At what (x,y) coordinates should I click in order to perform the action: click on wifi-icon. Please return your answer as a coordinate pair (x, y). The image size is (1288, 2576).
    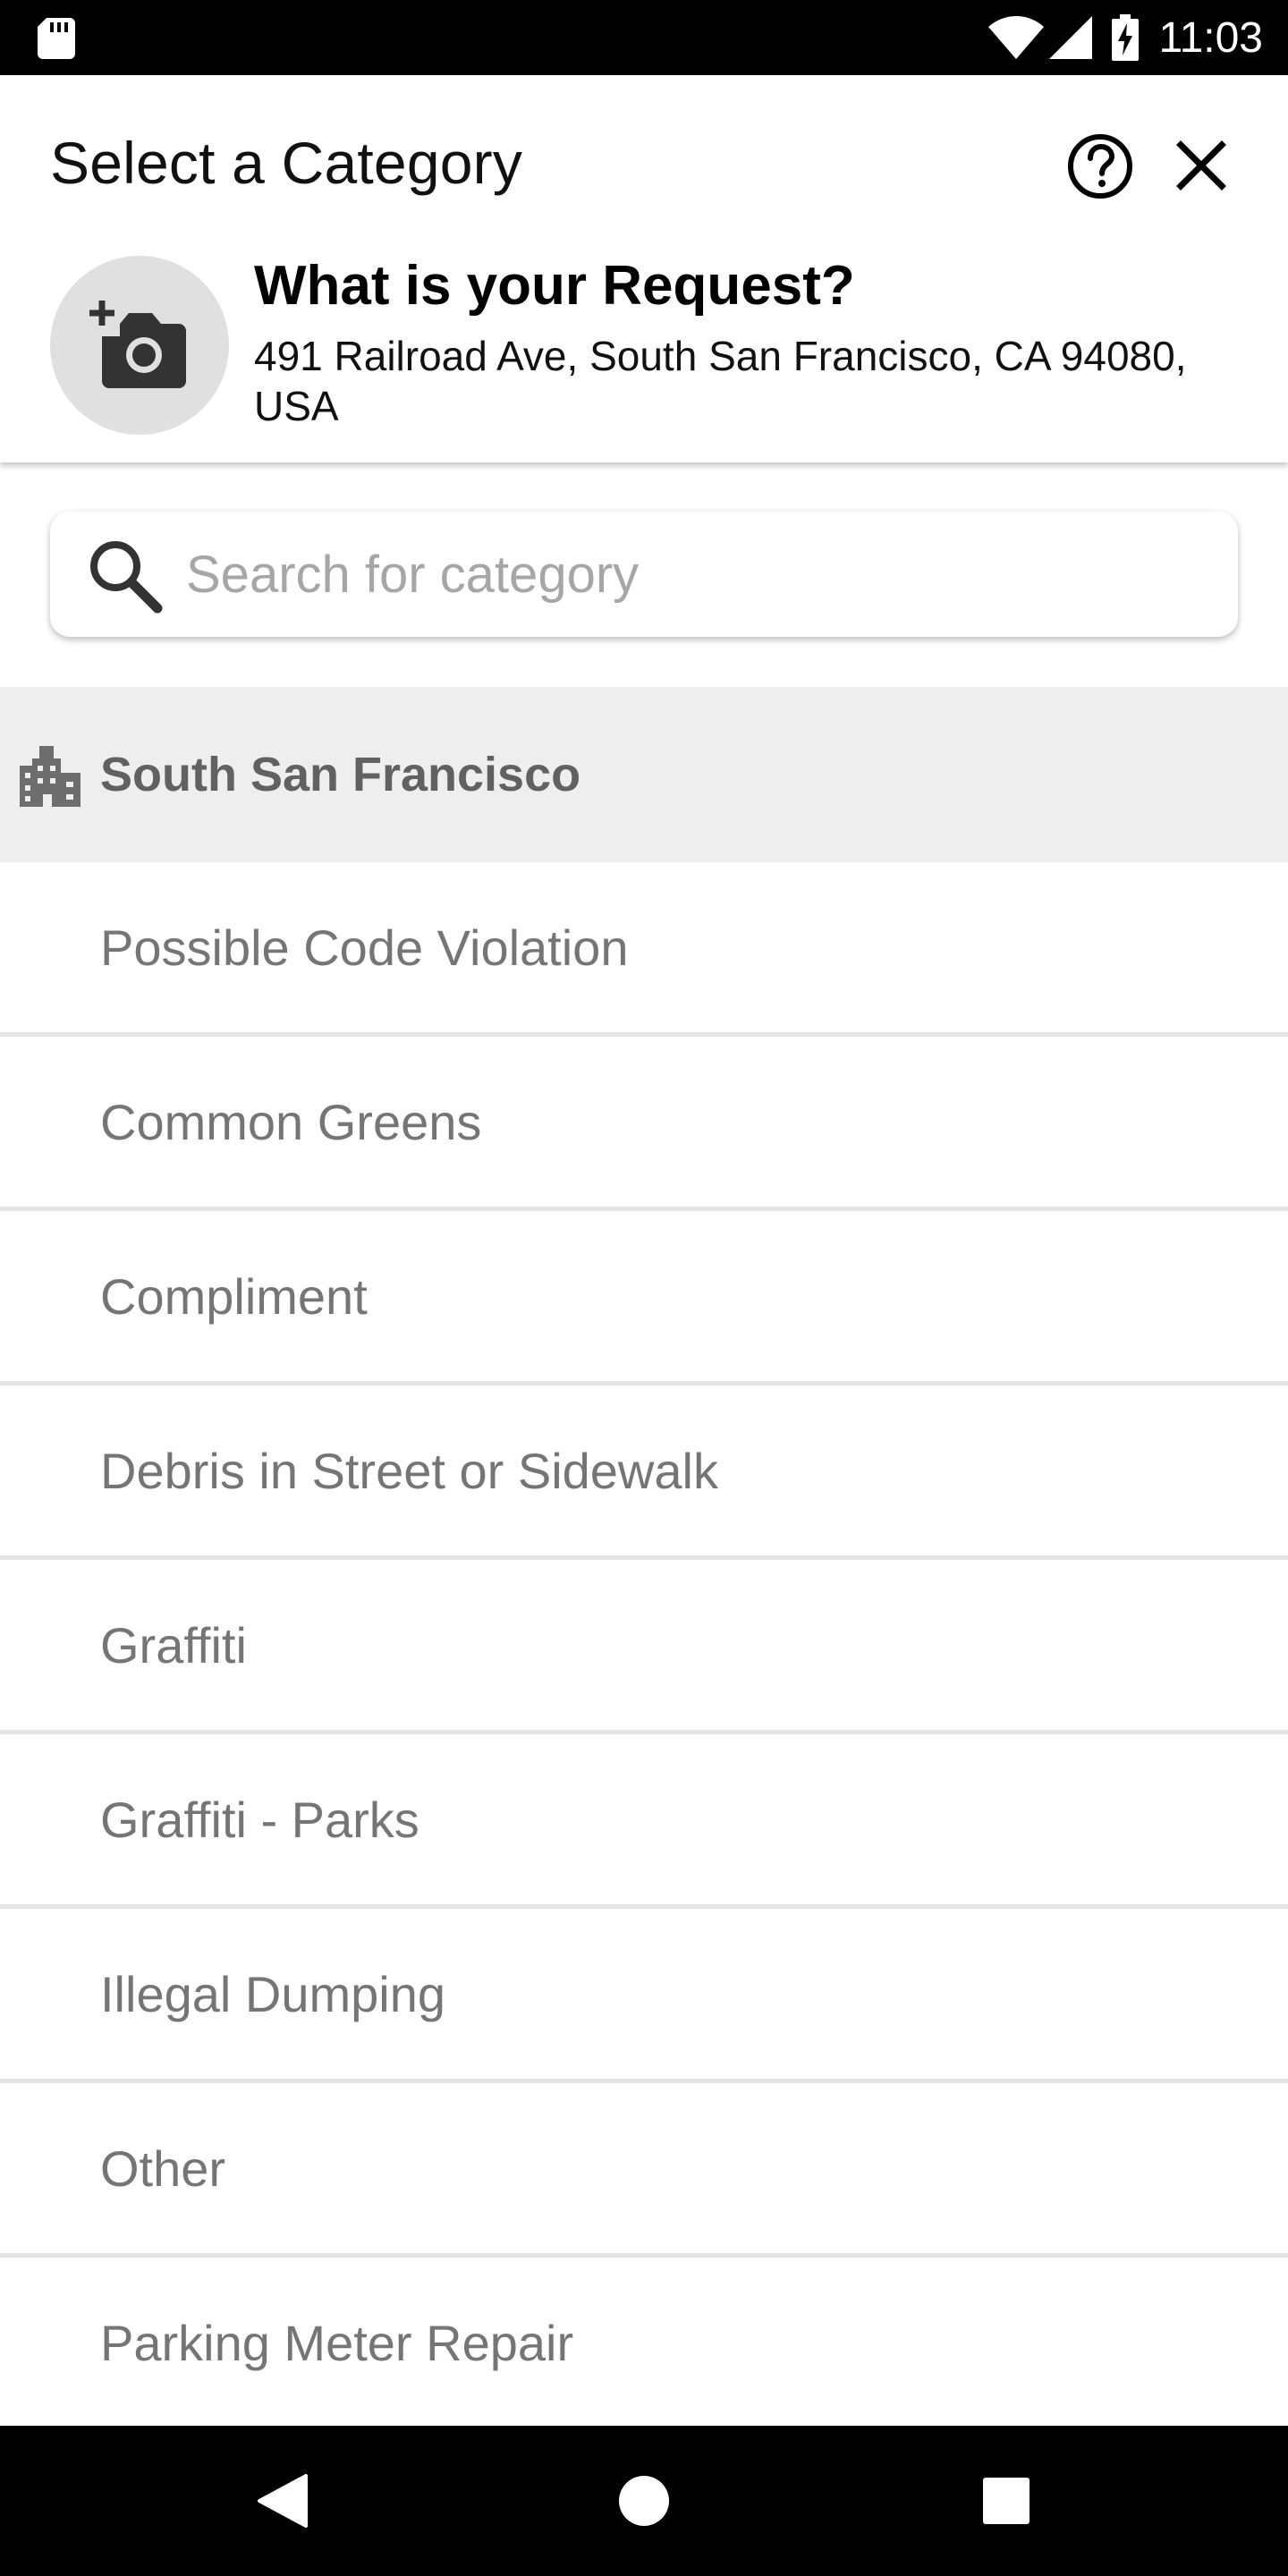
    Looking at the image, I should click on (1016, 37).